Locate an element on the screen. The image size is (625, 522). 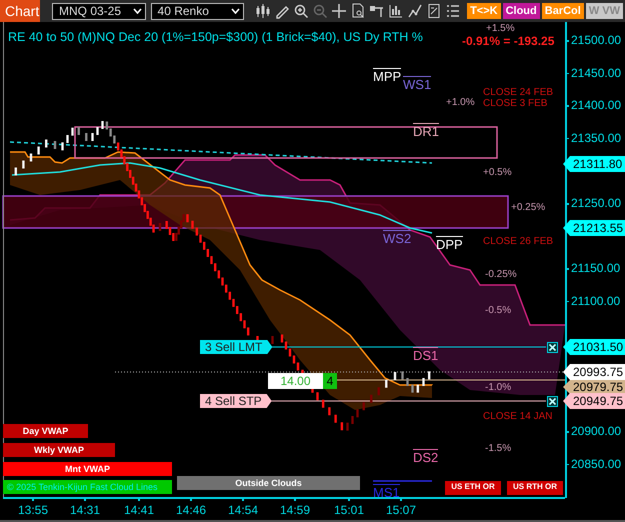
pivot-label: MS1 is located at coordinates (386, 491).